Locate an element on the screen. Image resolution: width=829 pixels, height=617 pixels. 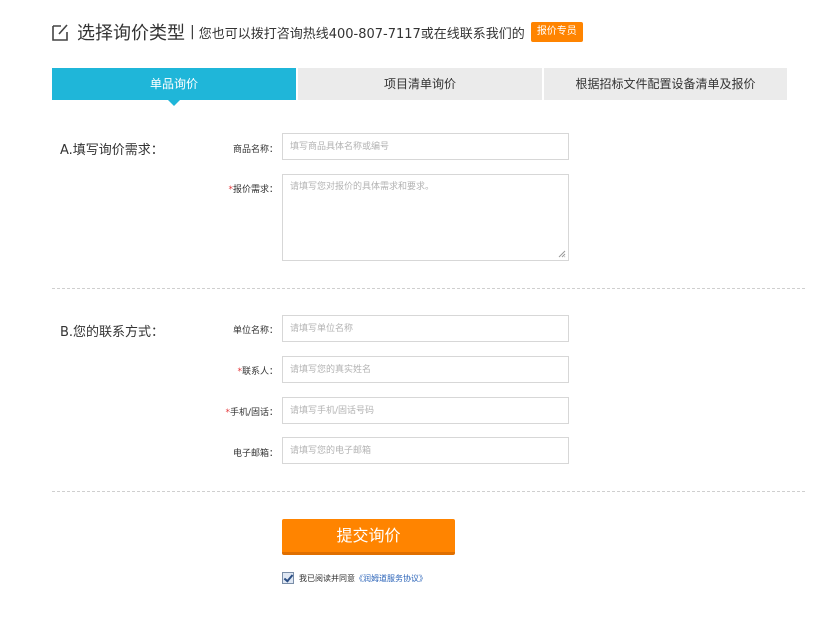
page-title: 选择询价类型 is located at coordinates (131, 33).